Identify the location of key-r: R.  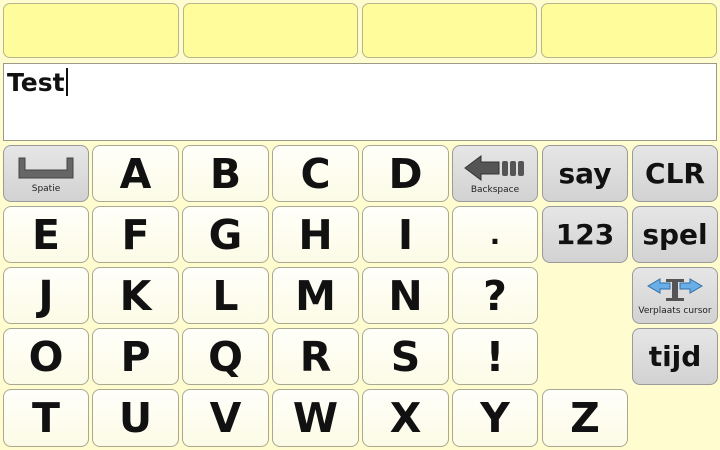
(315, 356).